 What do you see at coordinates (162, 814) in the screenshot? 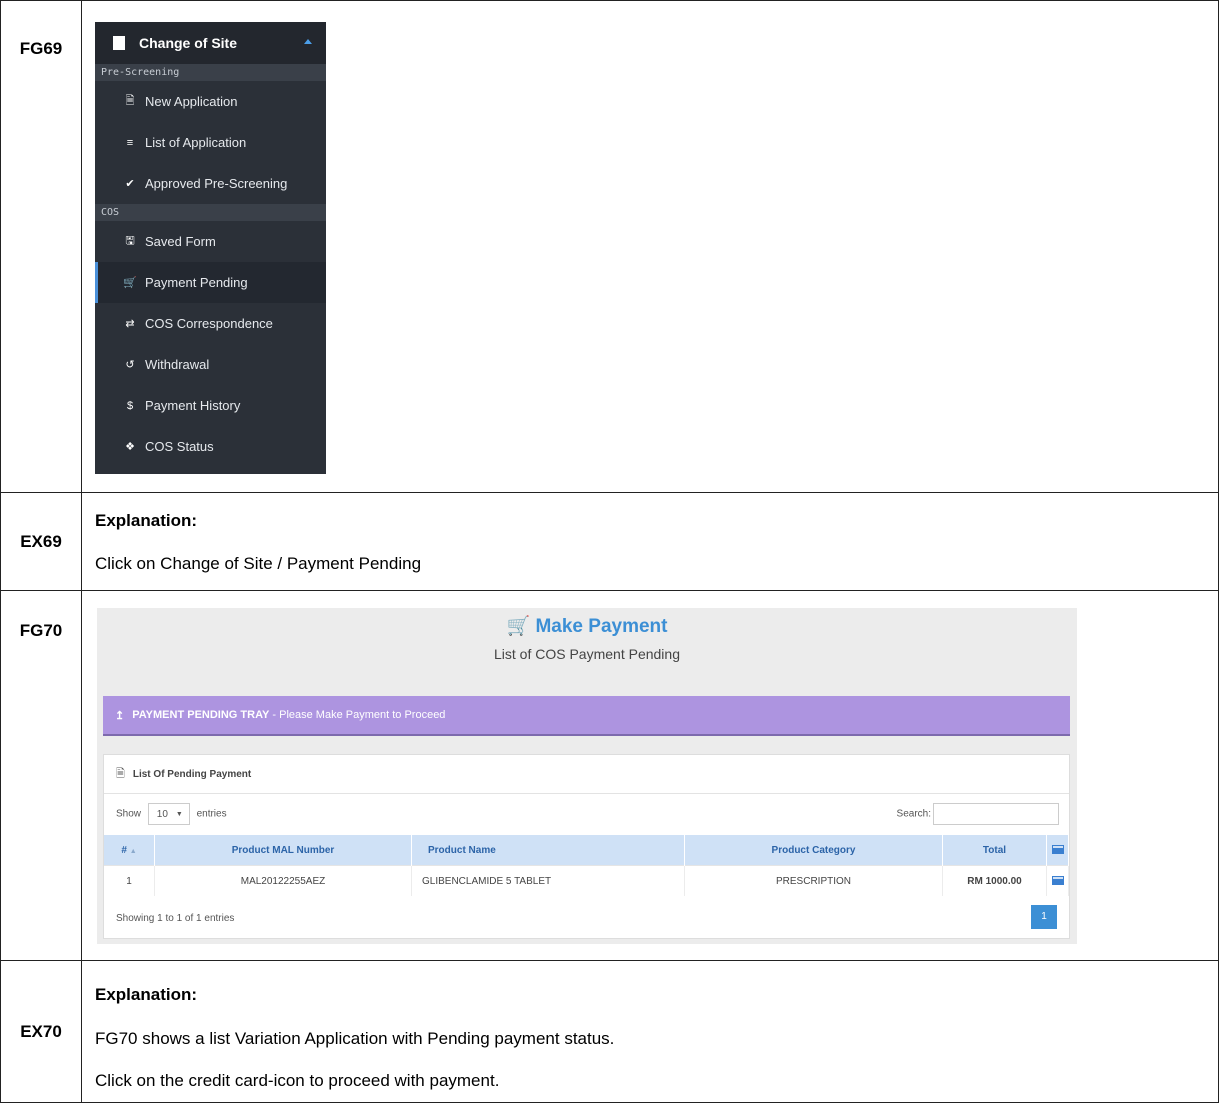
I see `entries-value: 10` at bounding box center [162, 814].